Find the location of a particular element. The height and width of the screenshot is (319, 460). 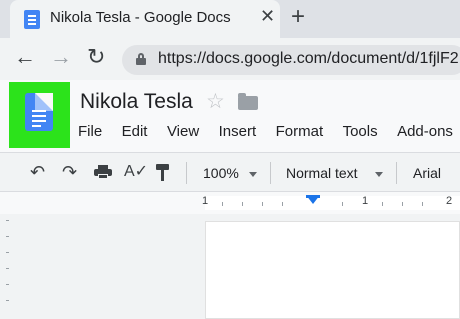

document-title: Nikola Tesla is located at coordinates (136, 102).